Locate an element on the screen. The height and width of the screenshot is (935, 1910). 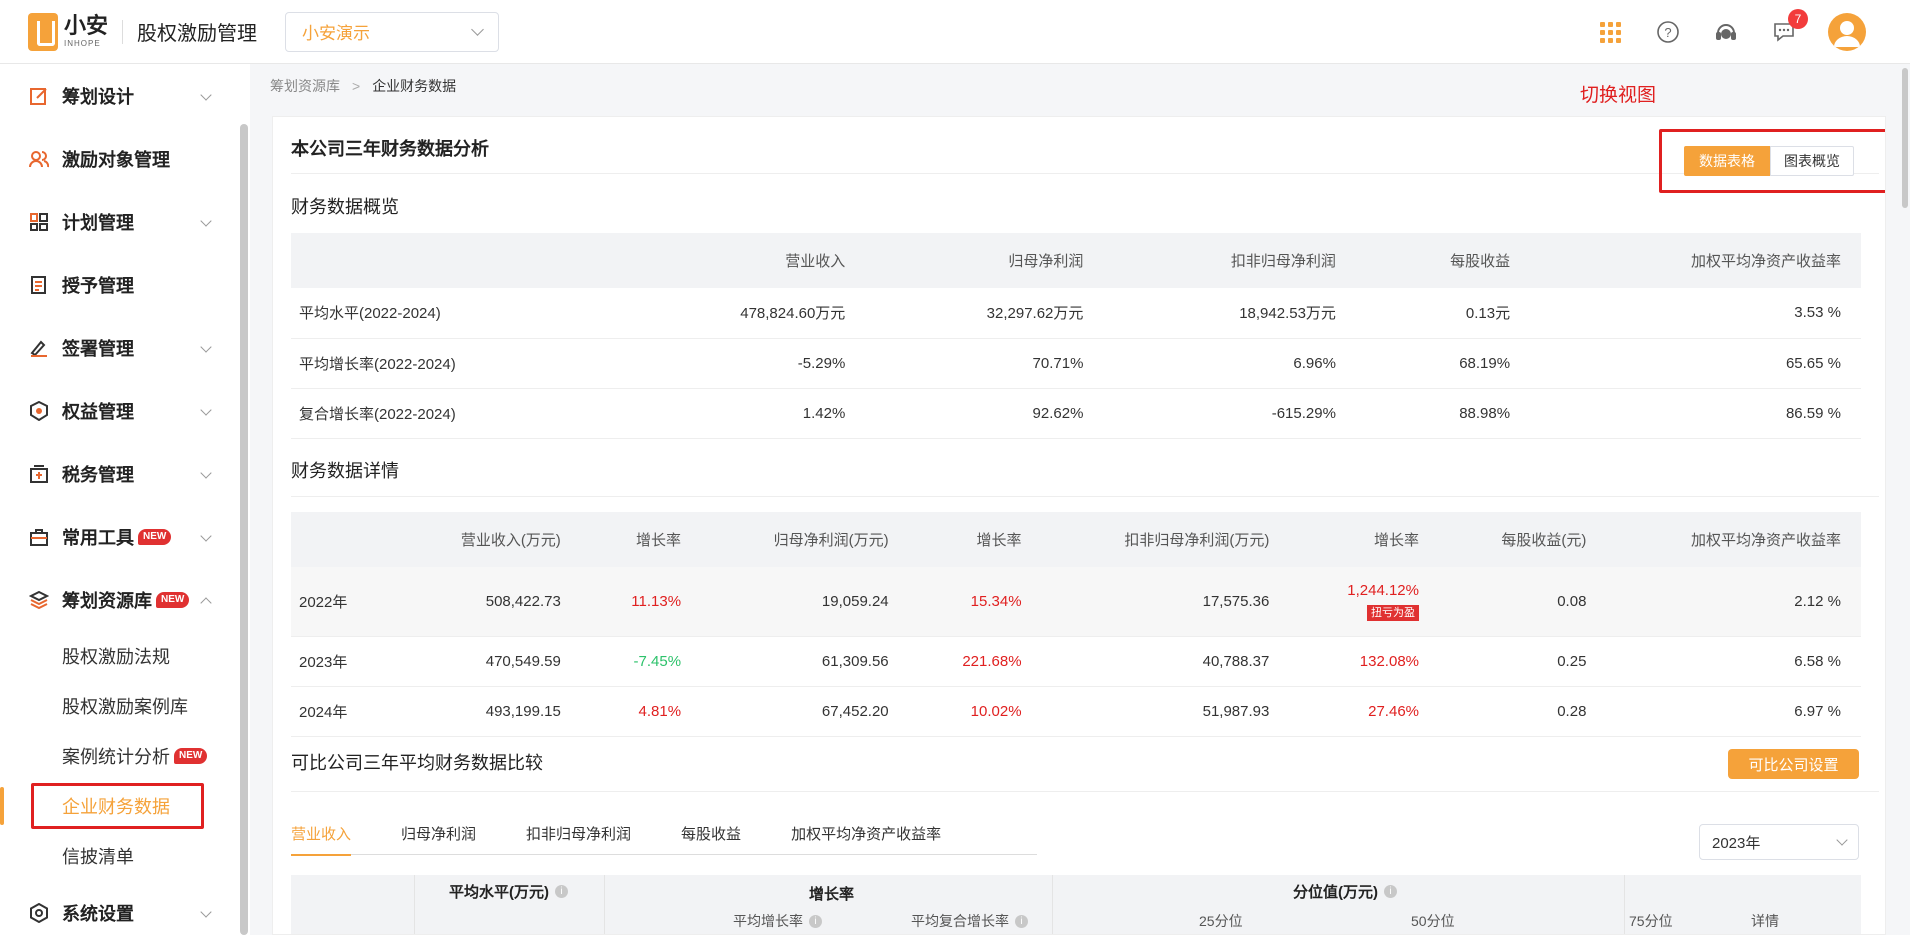
sidebar-subitem-case-statistics: 案例统计分析 NEW is located at coordinates (119, 756).